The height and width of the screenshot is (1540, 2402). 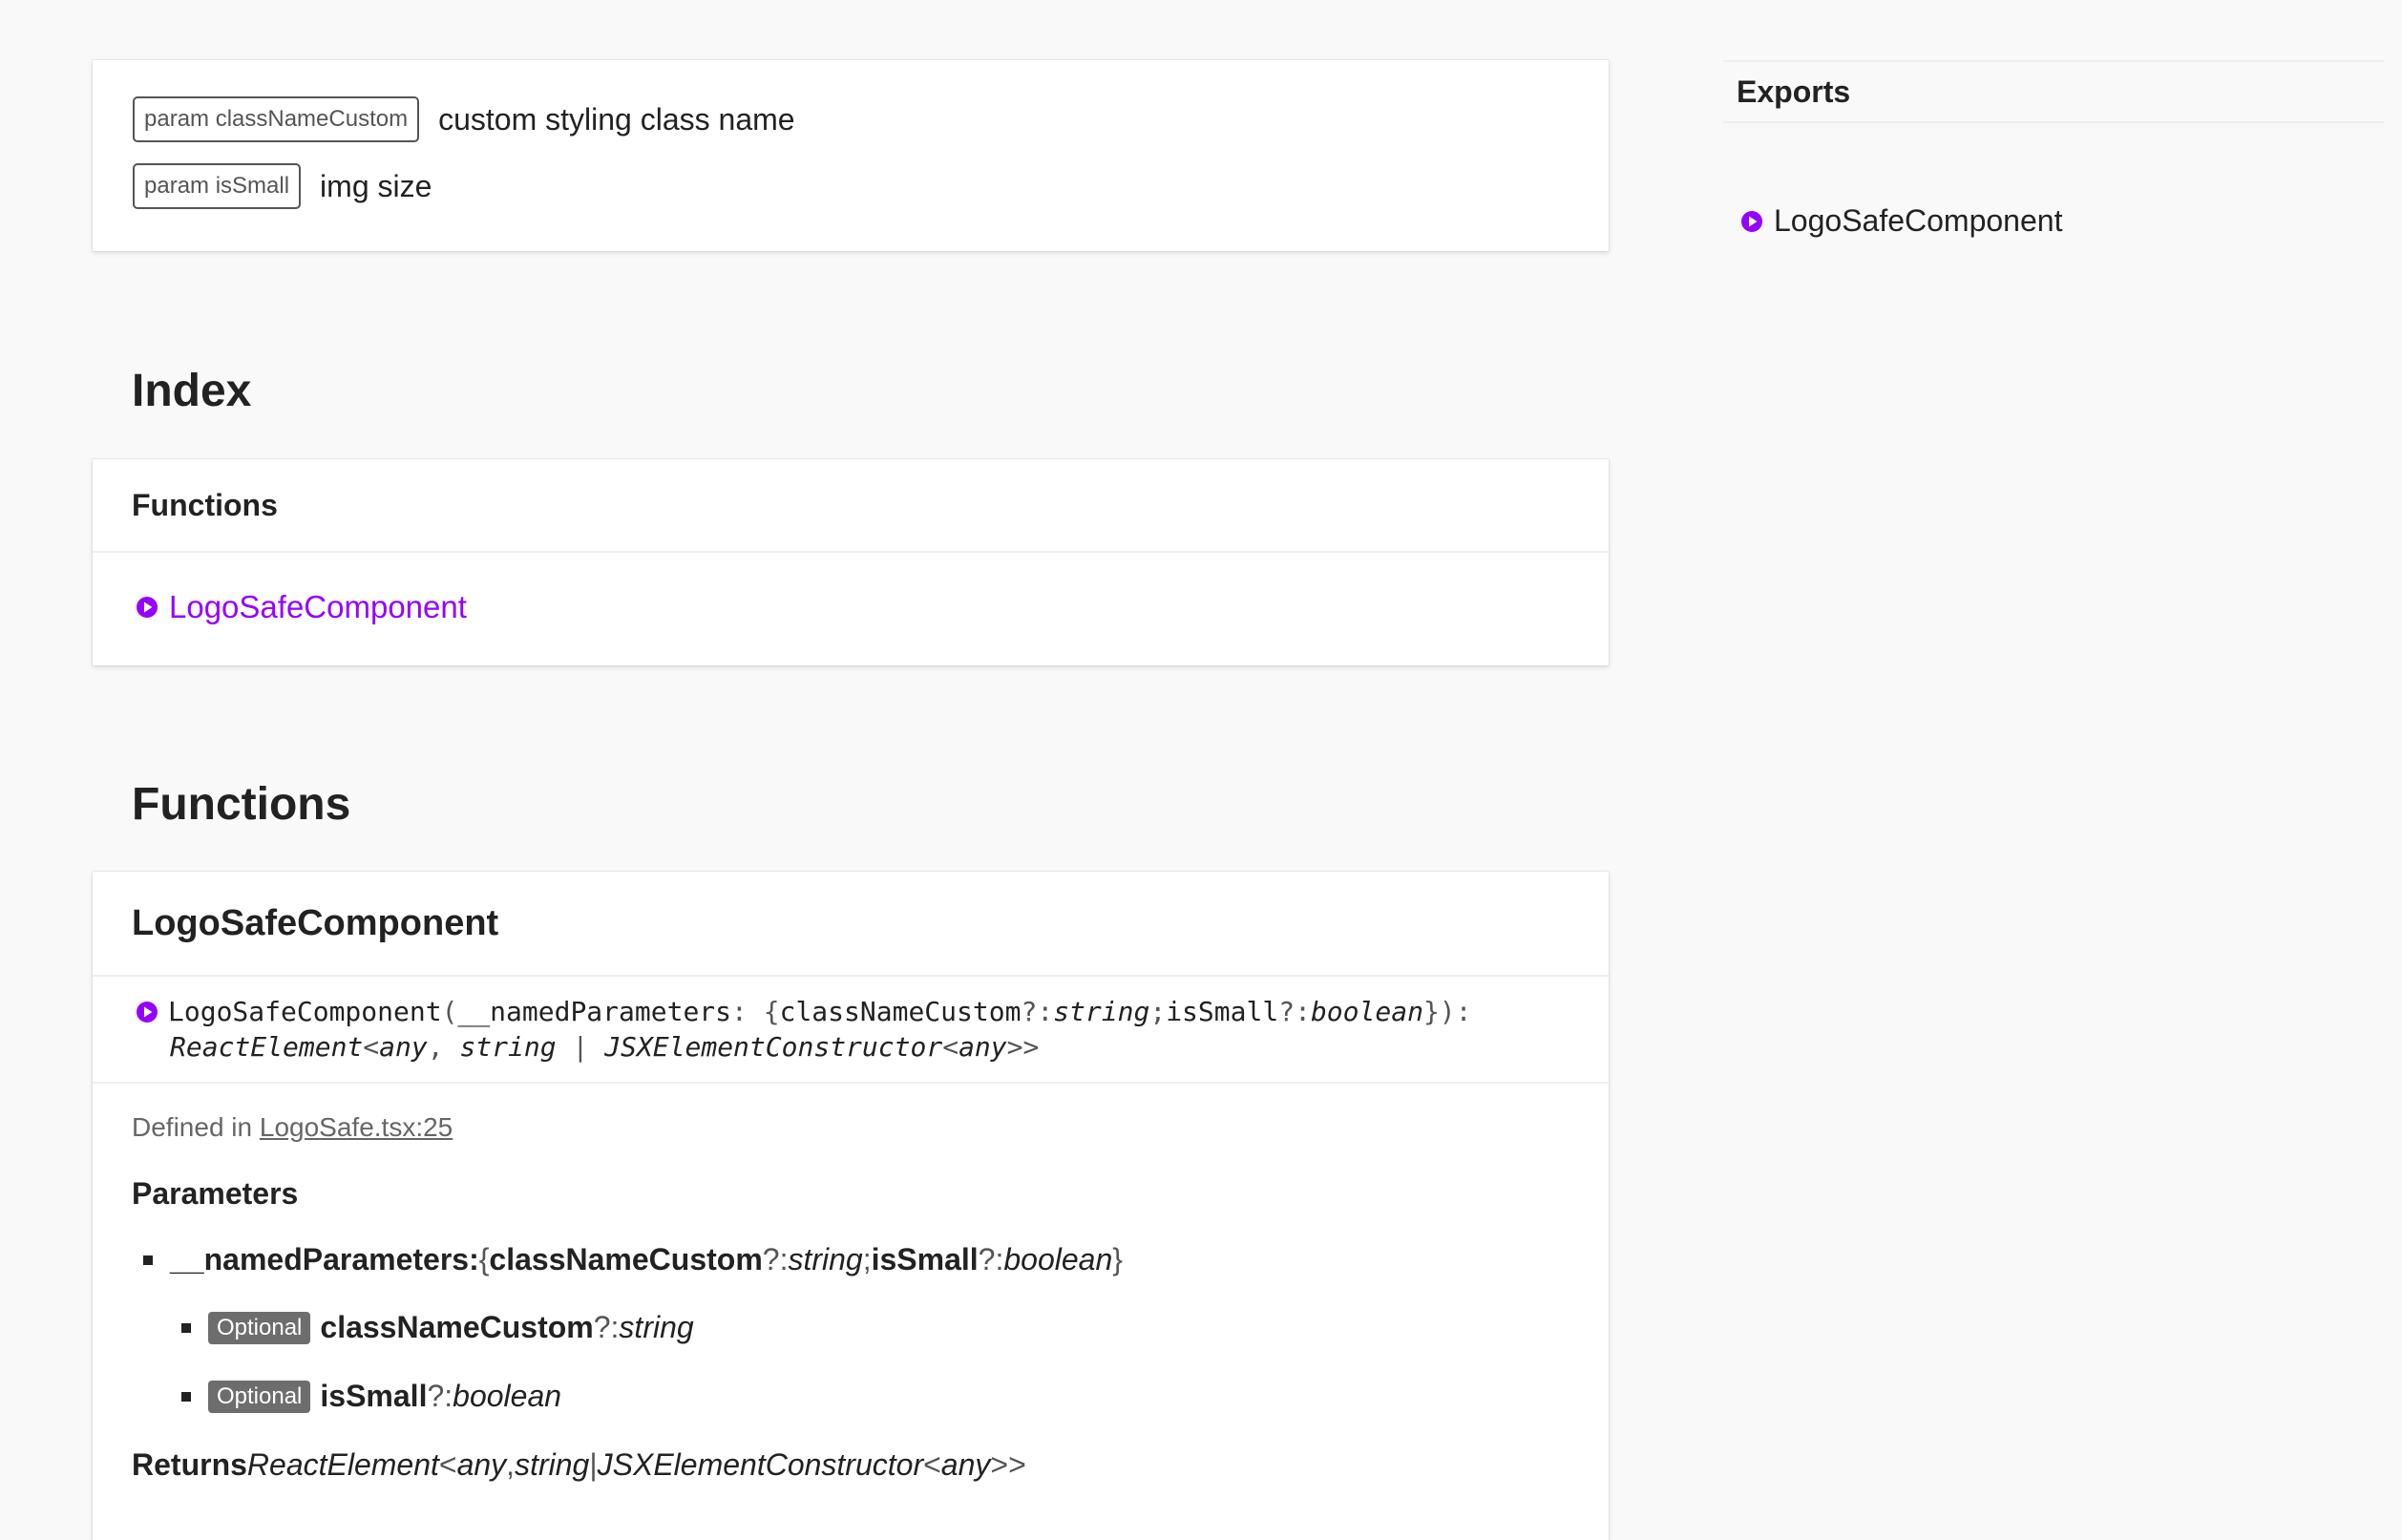 I want to click on named-parameters-name: __namedParameters:, so click(x=324, y=1259).